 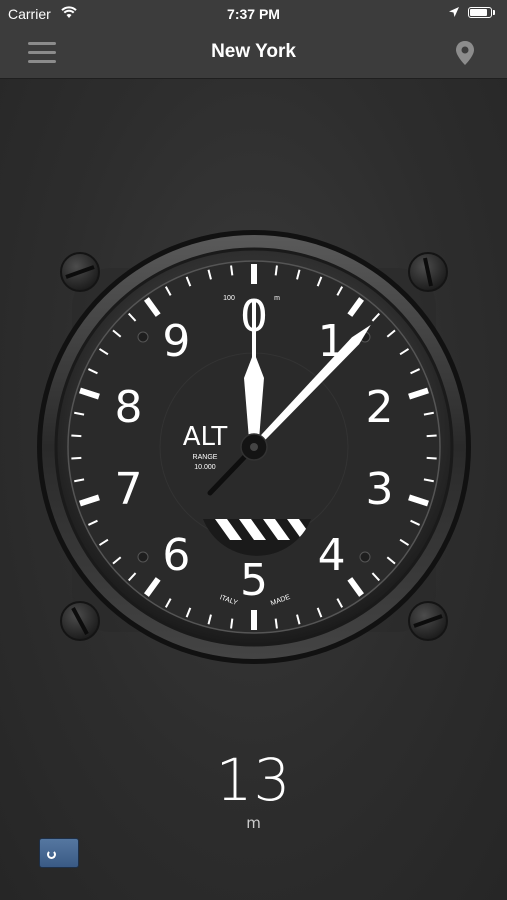 What do you see at coordinates (332, 555) in the screenshot?
I see `dial-numeral: 4` at bounding box center [332, 555].